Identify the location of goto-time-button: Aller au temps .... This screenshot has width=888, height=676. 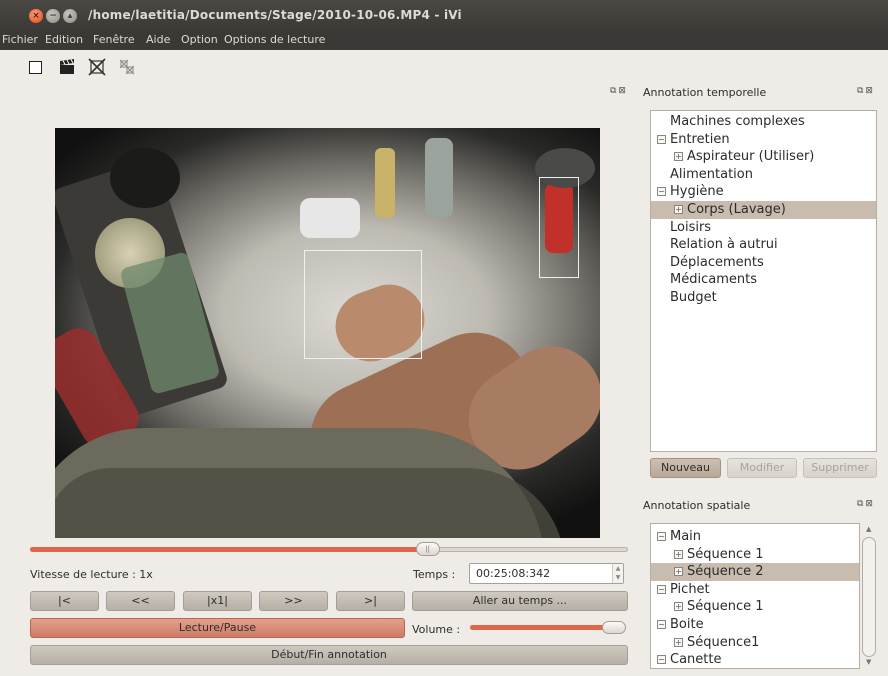
(520, 601).